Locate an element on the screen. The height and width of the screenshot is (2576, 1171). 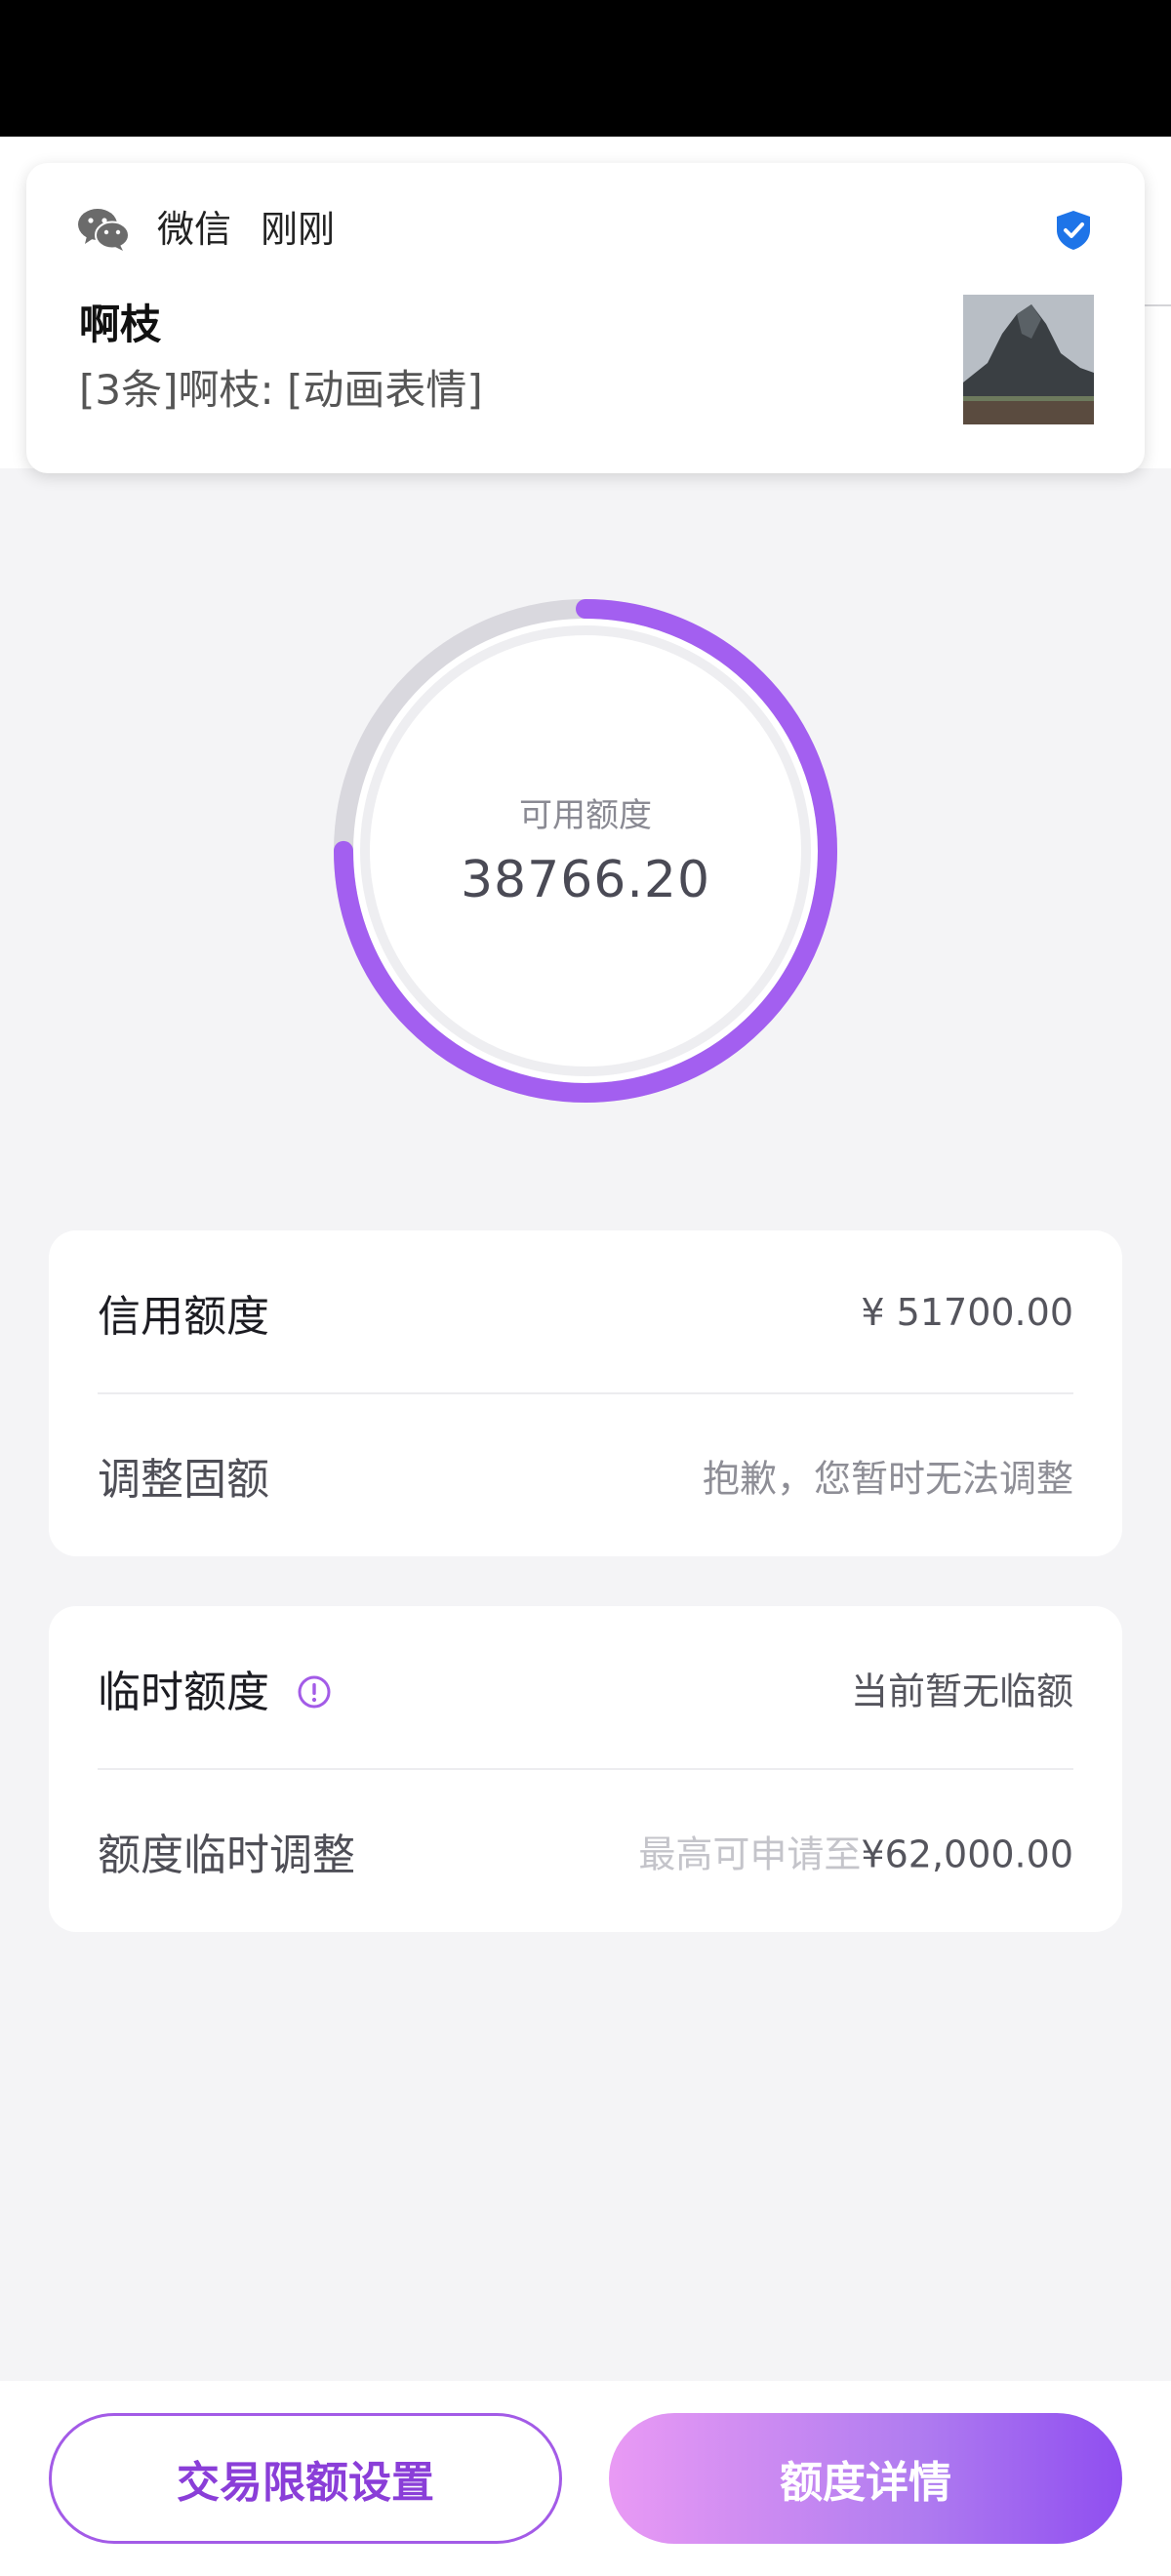
adjust-fixed-limit-status: 抱歉，您暂时无法调整 is located at coordinates (887, 1478).